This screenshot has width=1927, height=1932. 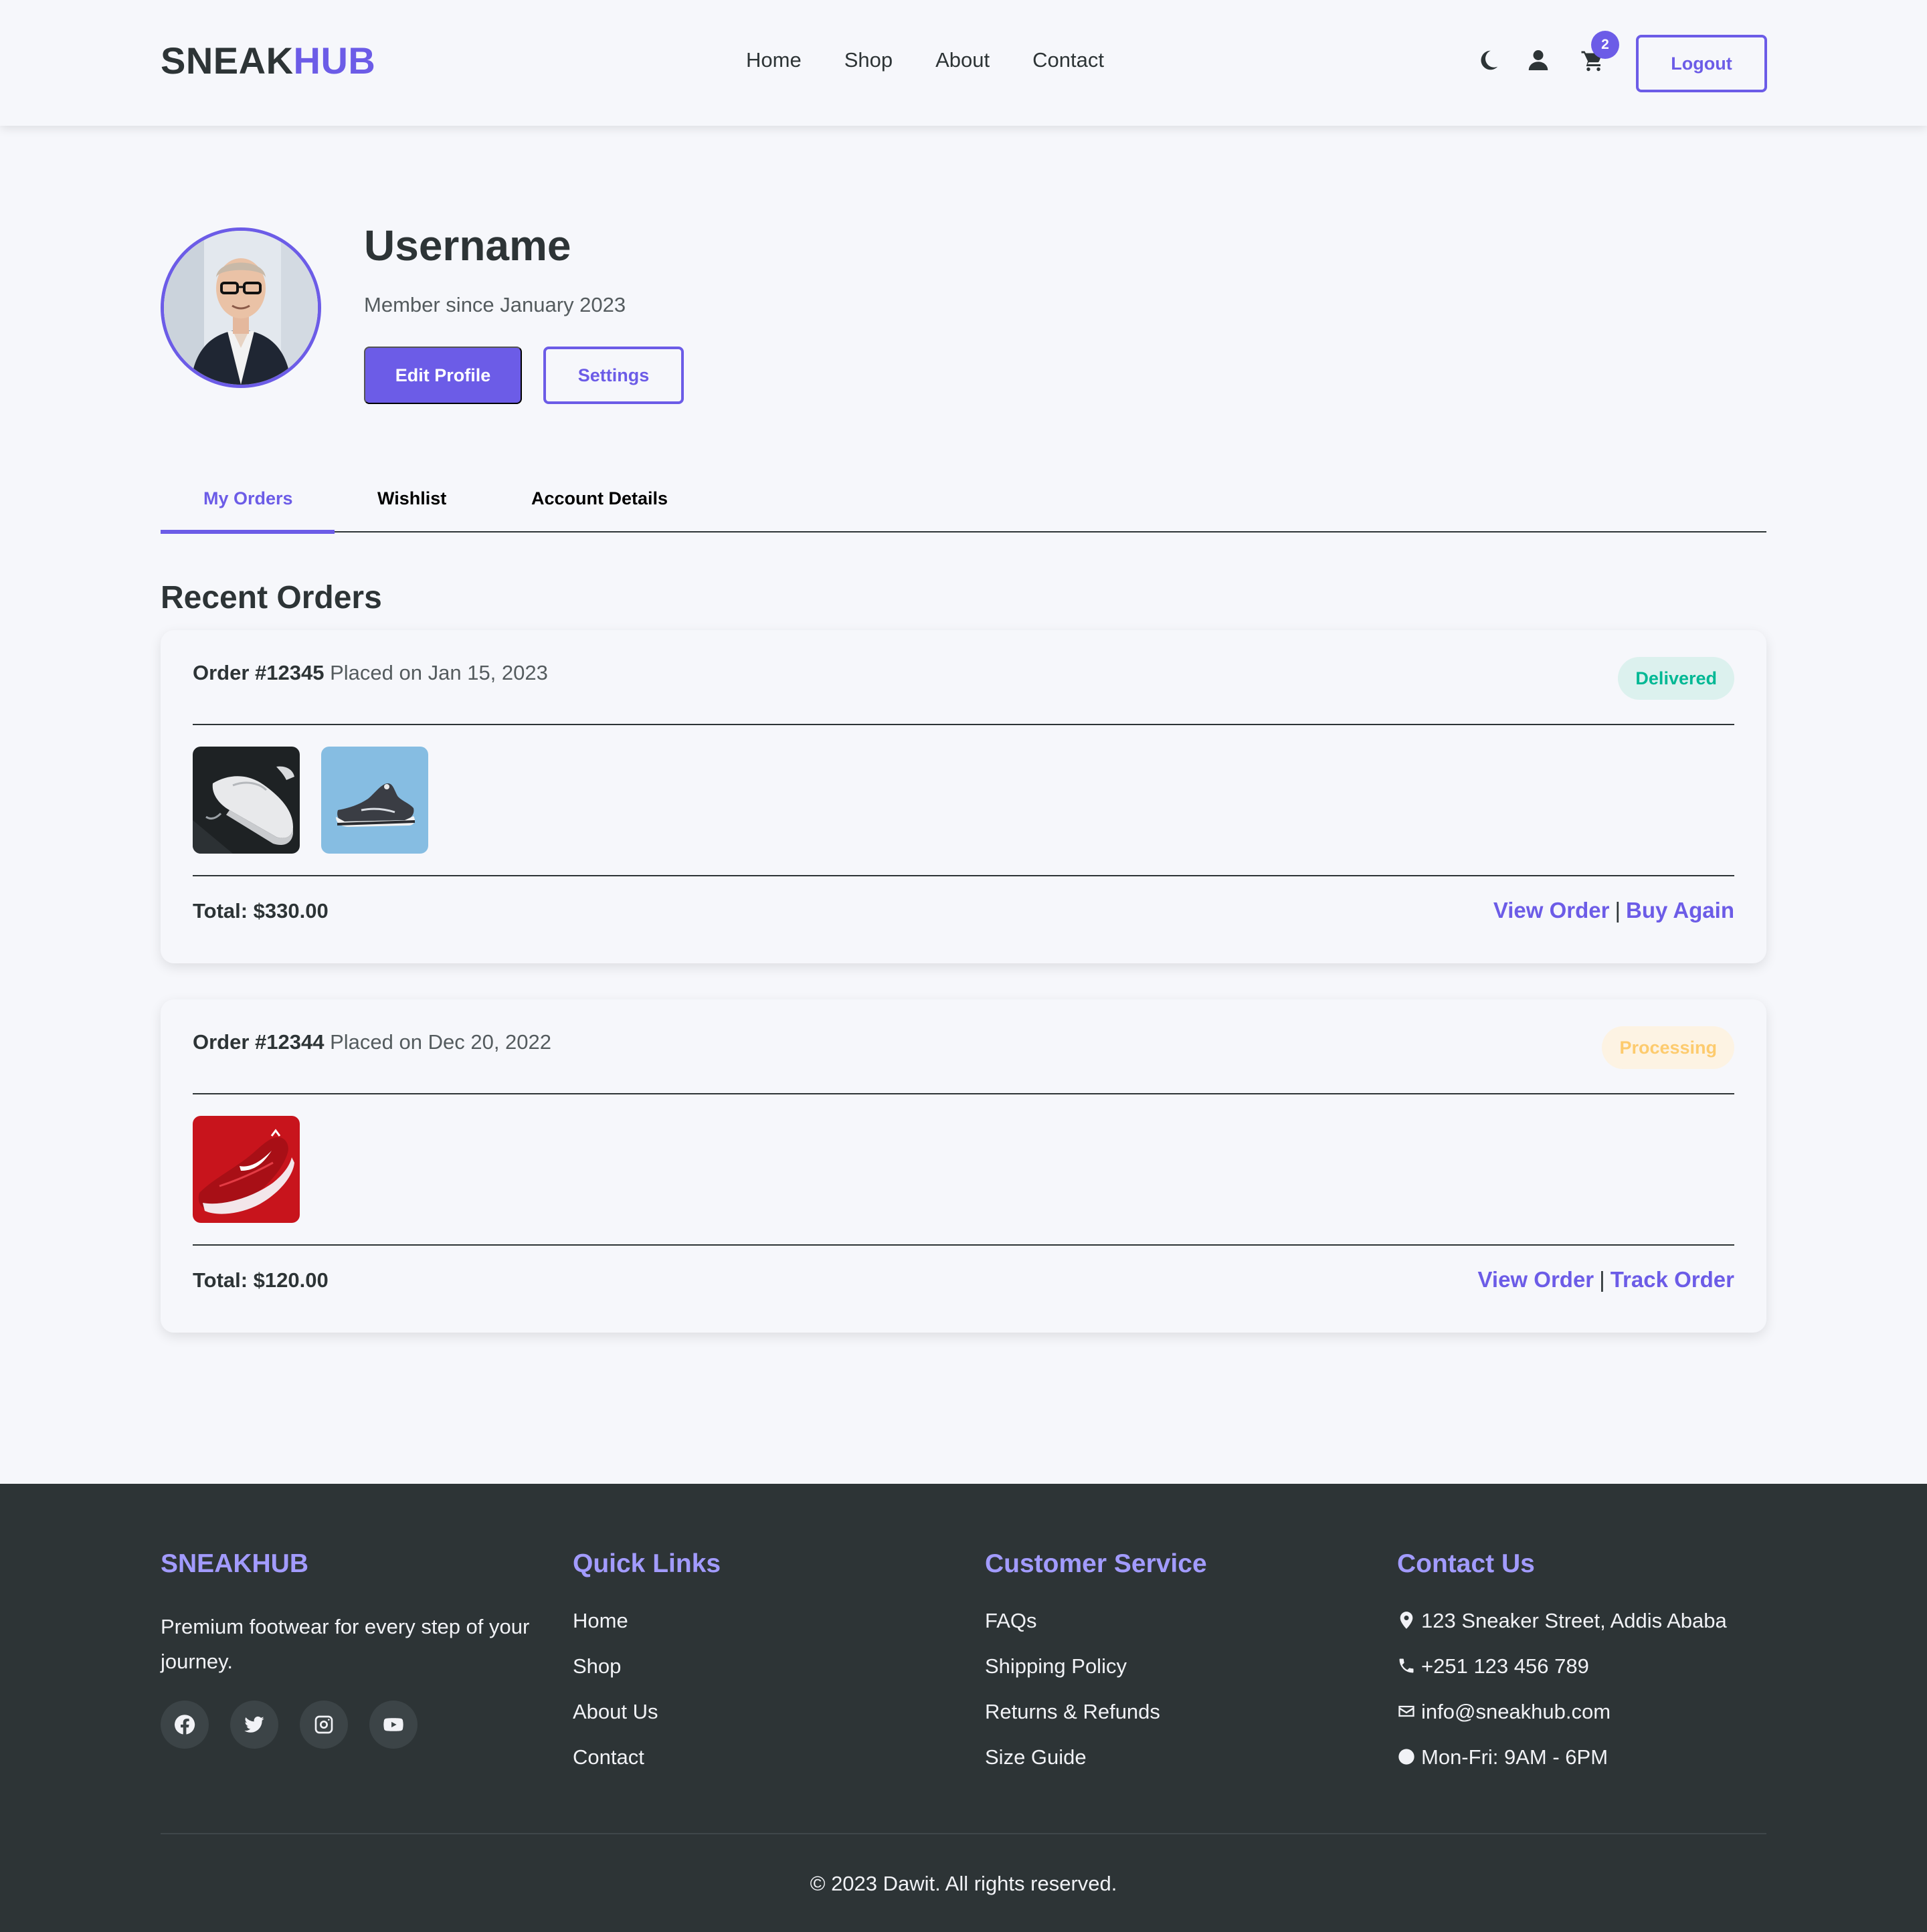 I want to click on order-header: Order #12344 Placed on Dec 20, 2022, so click(x=372, y=1042).